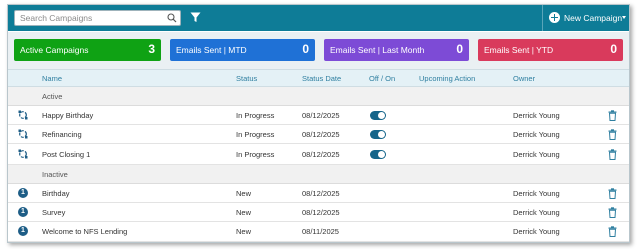 Image resolution: width=639 pixels, height=249 pixels. Describe the element at coordinates (318, 174) in the screenshot. I see `group-header-inactive: Inactive` at that location.